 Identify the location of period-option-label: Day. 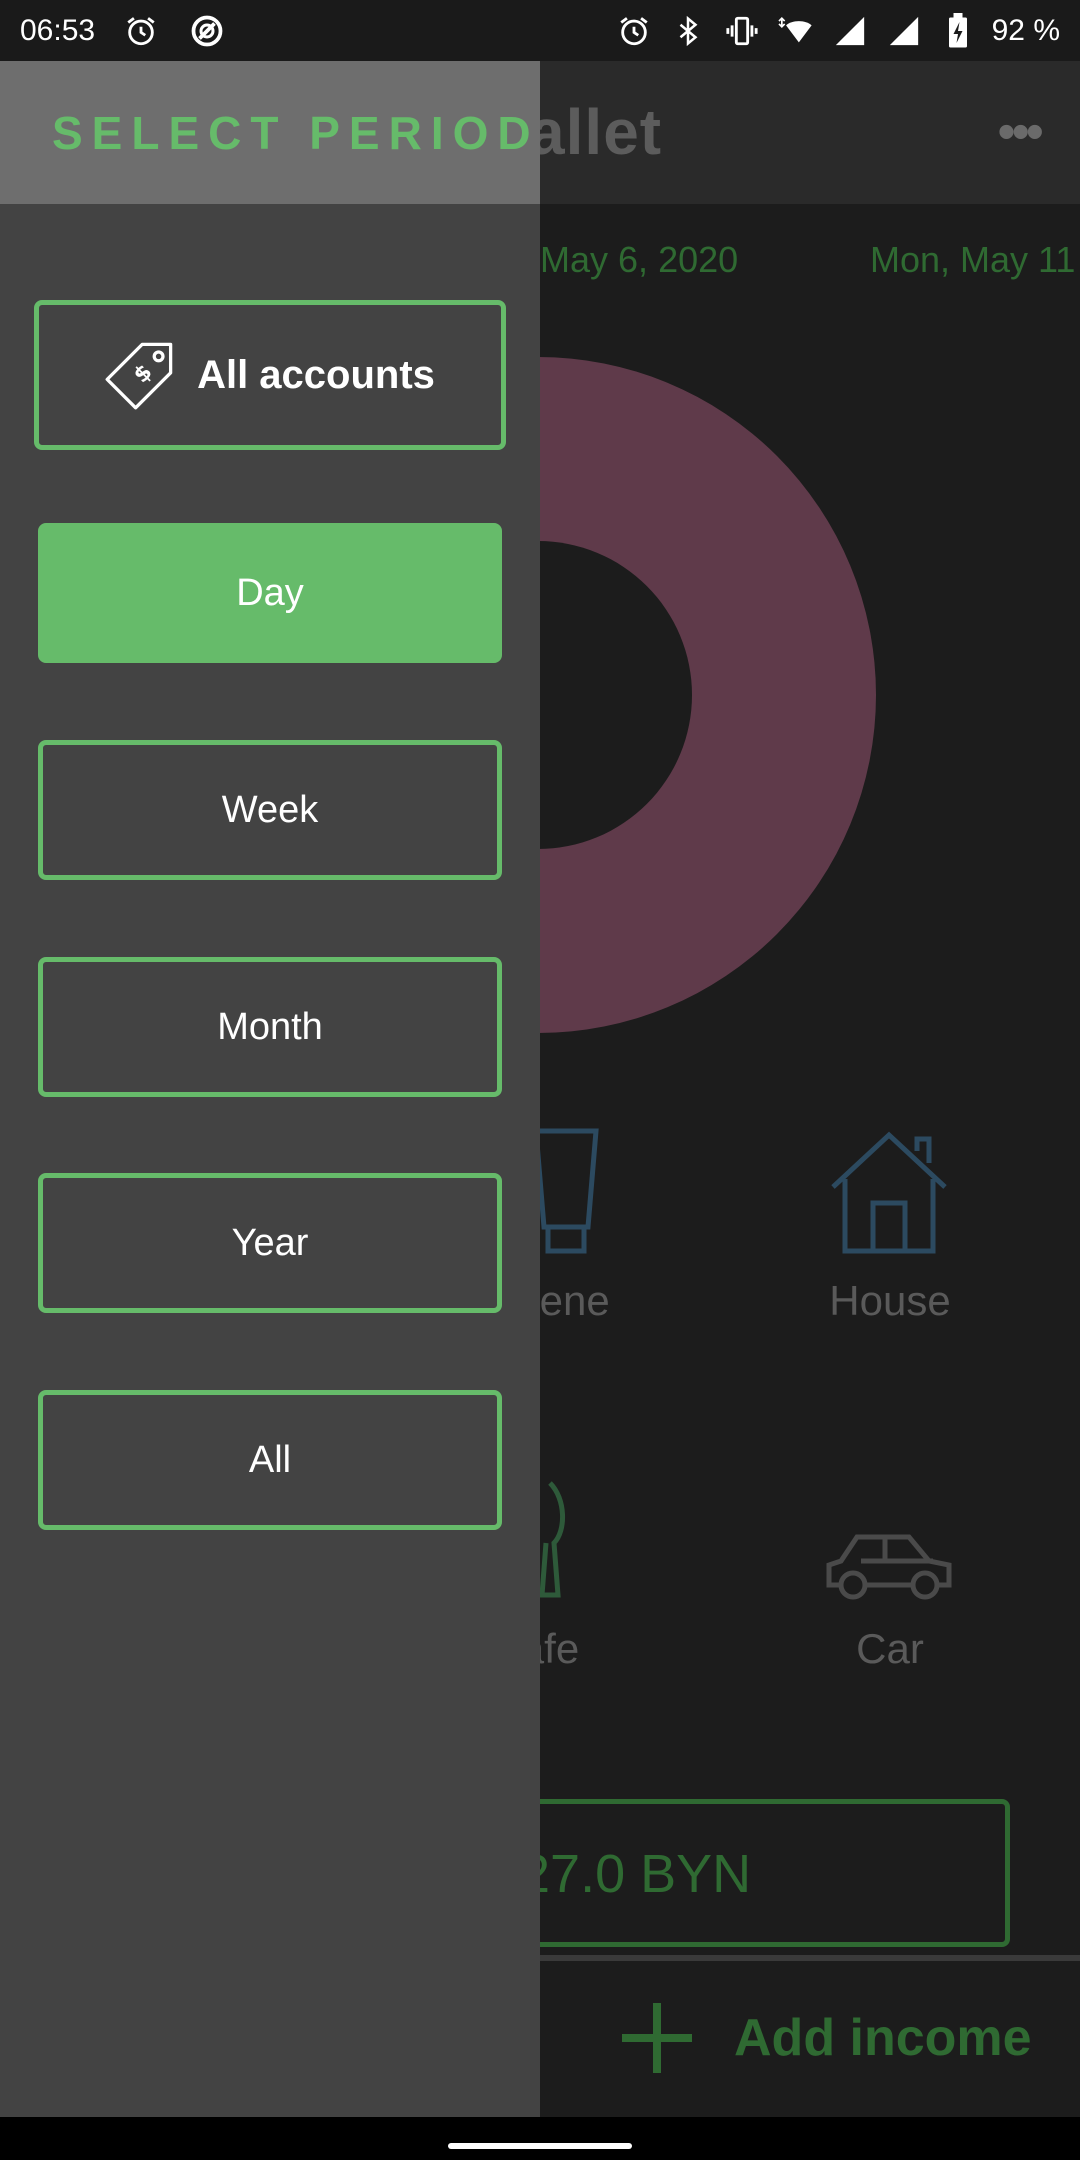
(270, 592).